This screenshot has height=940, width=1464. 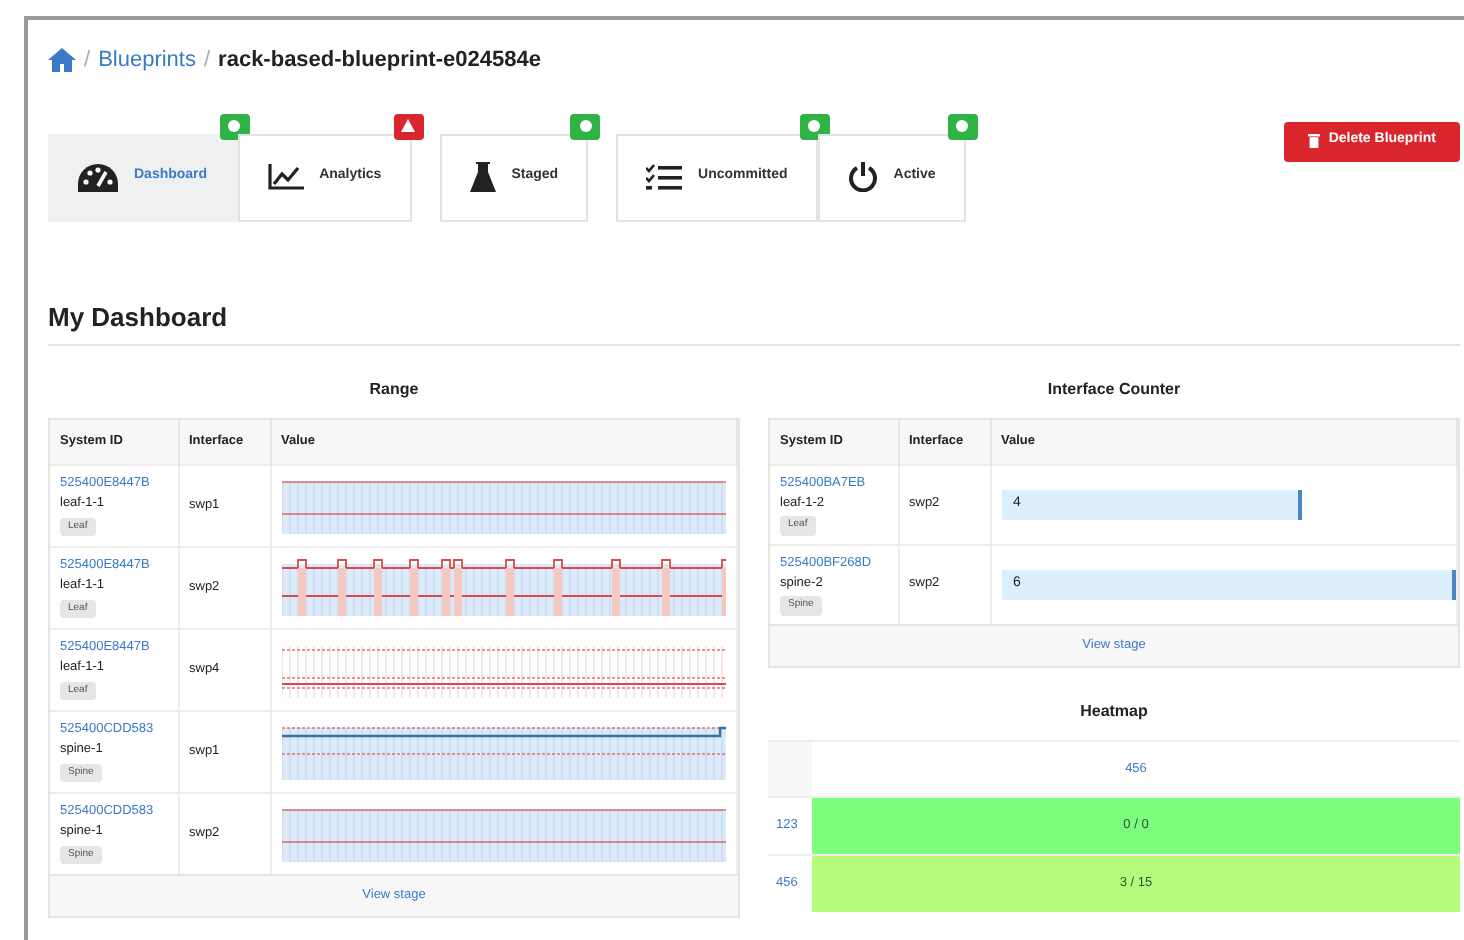 I want to click on panel-title: Interface Counter, so click(x=1114, y=390).